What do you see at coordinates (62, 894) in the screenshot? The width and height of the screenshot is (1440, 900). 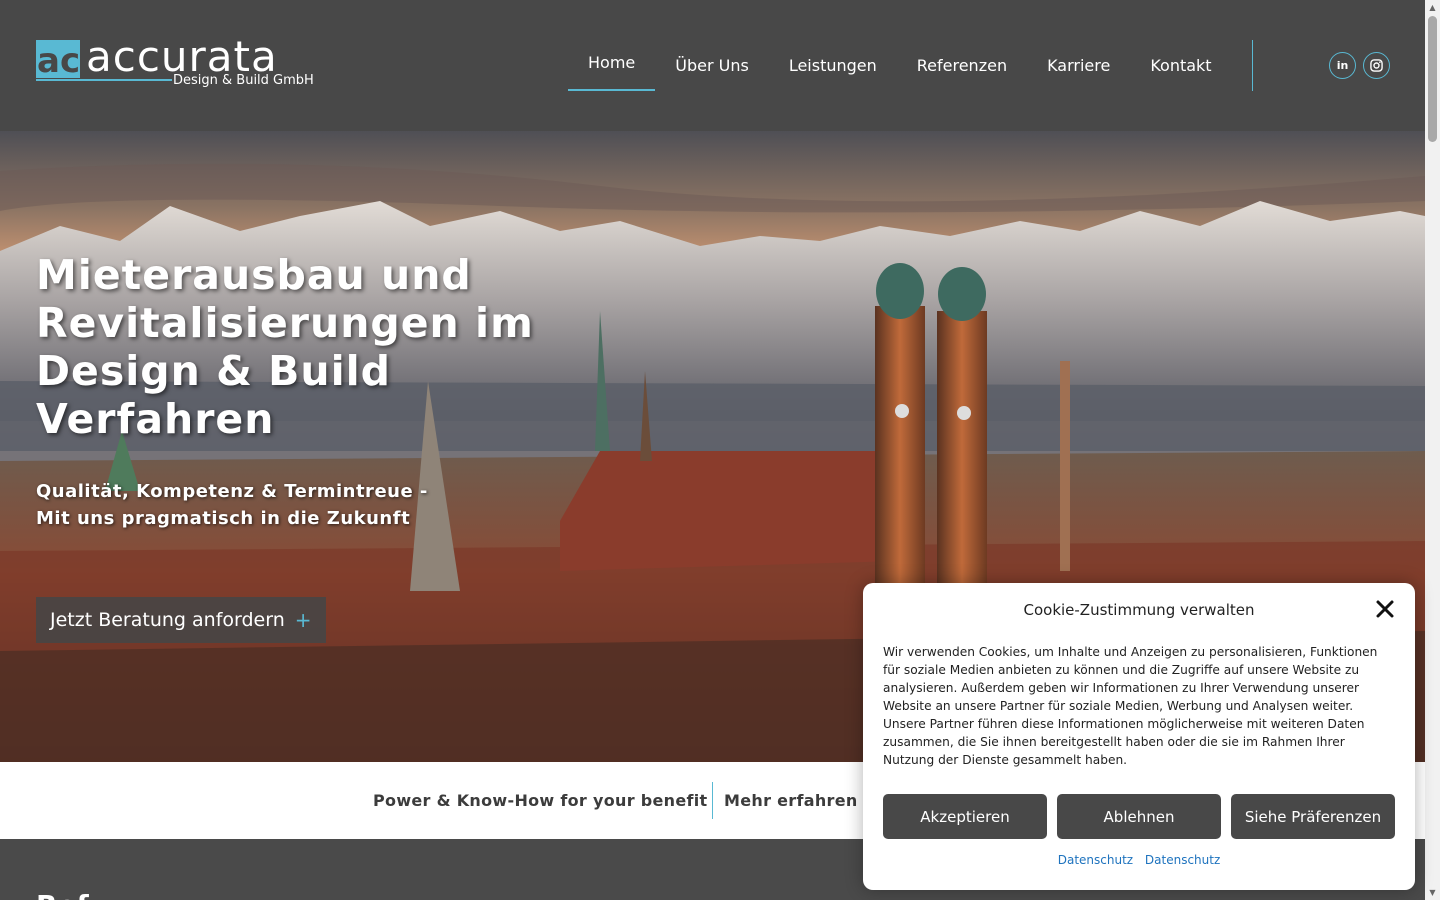 I see `references-heading: Ref` at bounding box center [62, 894].